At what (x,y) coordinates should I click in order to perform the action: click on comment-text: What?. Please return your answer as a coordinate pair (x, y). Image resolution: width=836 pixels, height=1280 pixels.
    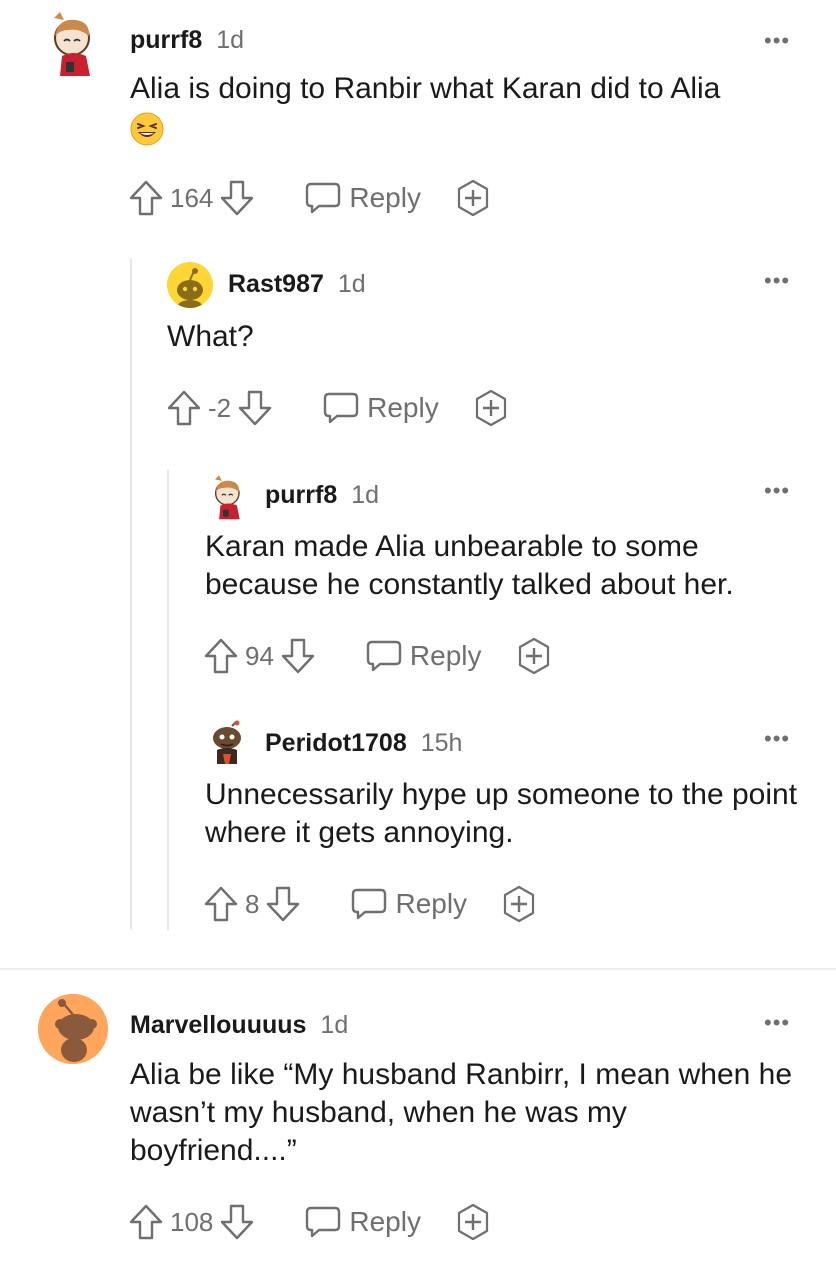
    Looking at the image, I should click on (210, 336).